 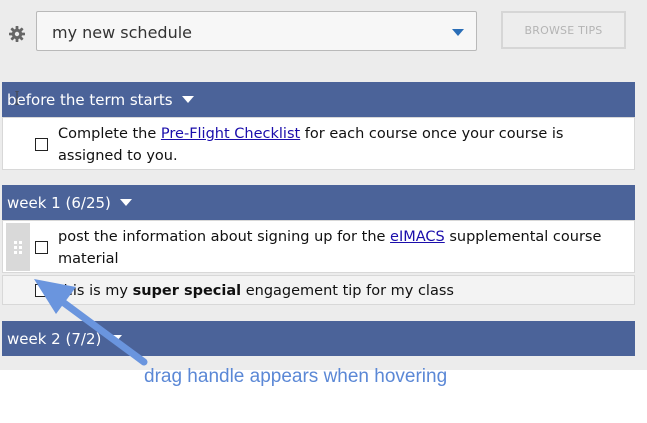 I want to click on annotation-arrow-icon, so click(x=91, y=322).